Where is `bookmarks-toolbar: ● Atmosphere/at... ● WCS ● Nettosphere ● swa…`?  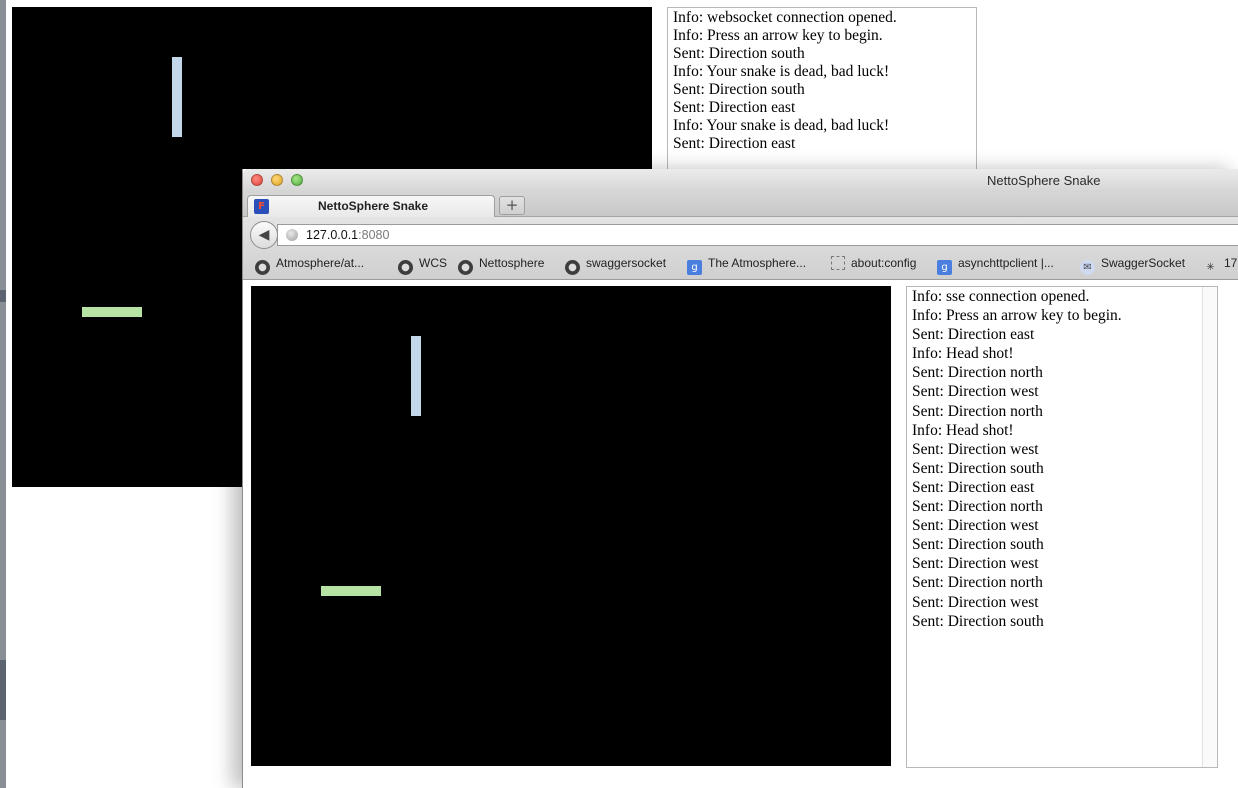 bookmarks-toolbar: ● Atmosphere/at... ● WCS ● Nettosphere ● swa… is located at coordinates (740, 264).